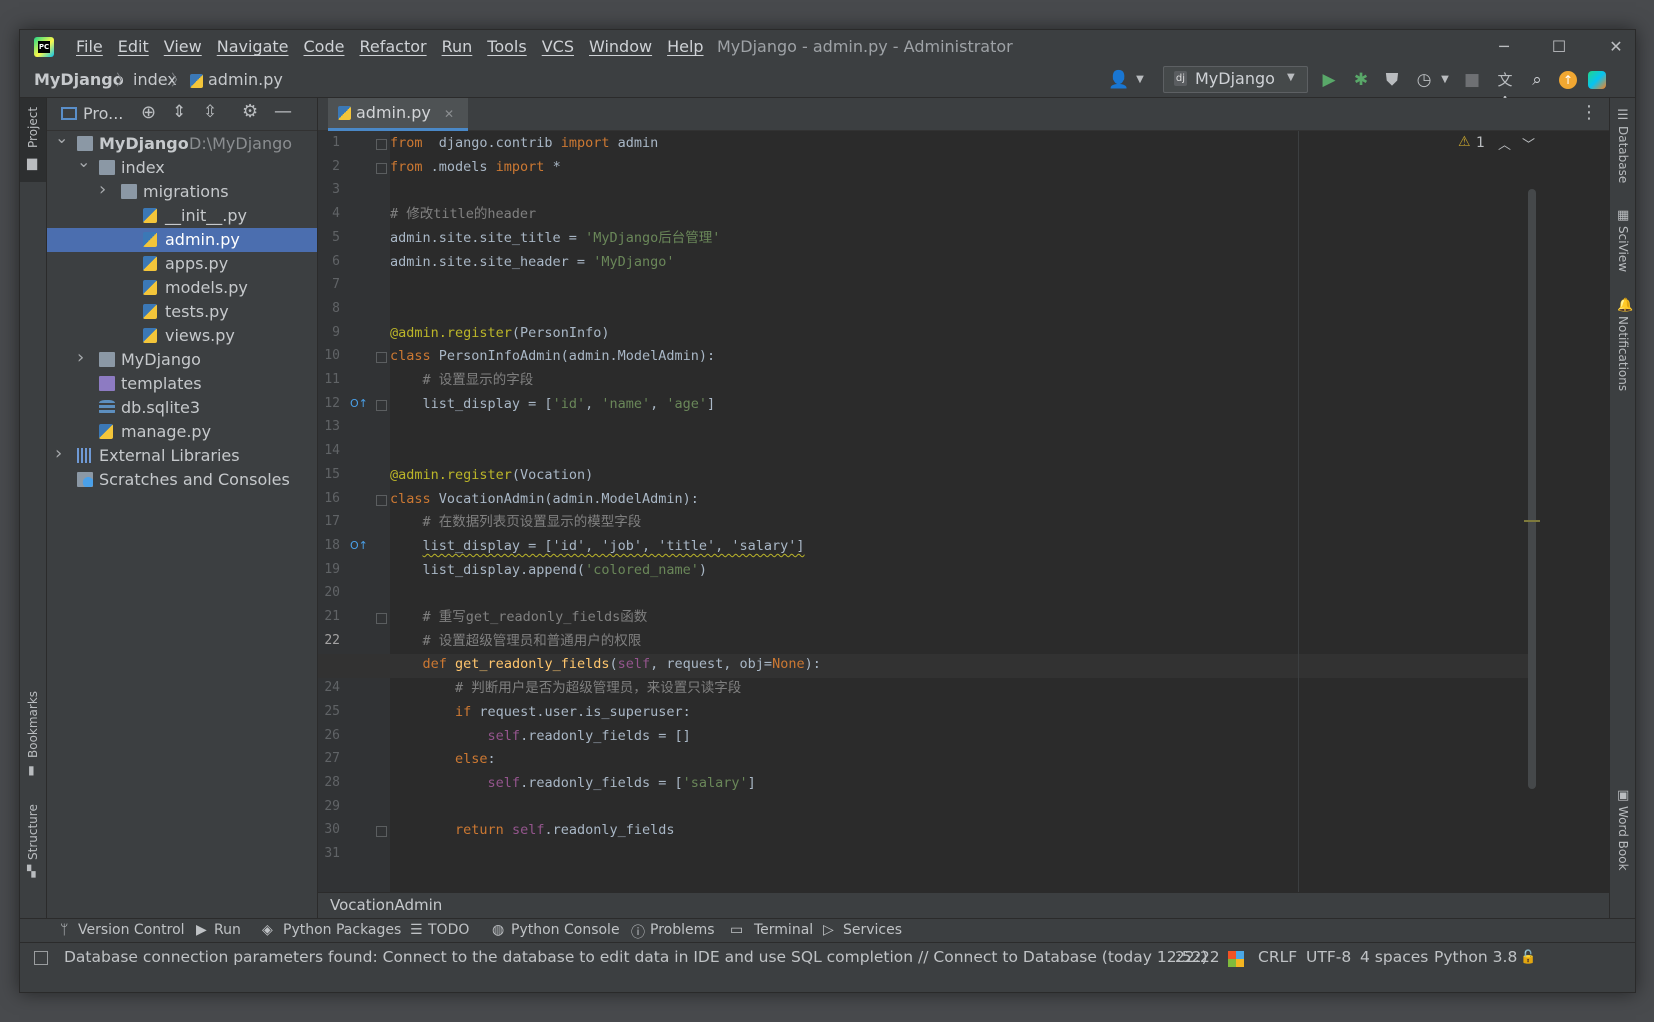  I want to click on breadcrumb-project: MyDjango, so click(79, 79).